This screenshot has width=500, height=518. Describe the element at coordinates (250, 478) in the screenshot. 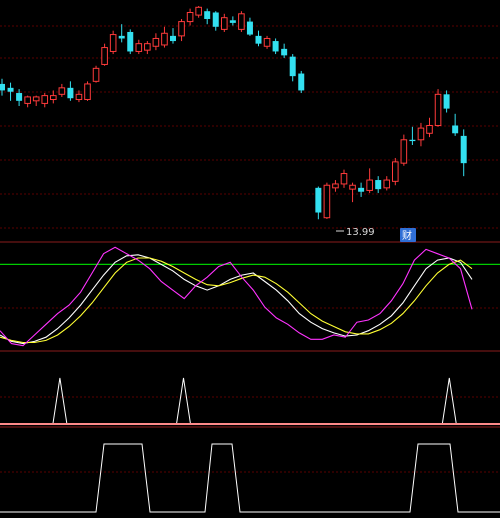

I see `step-panel` at that location.